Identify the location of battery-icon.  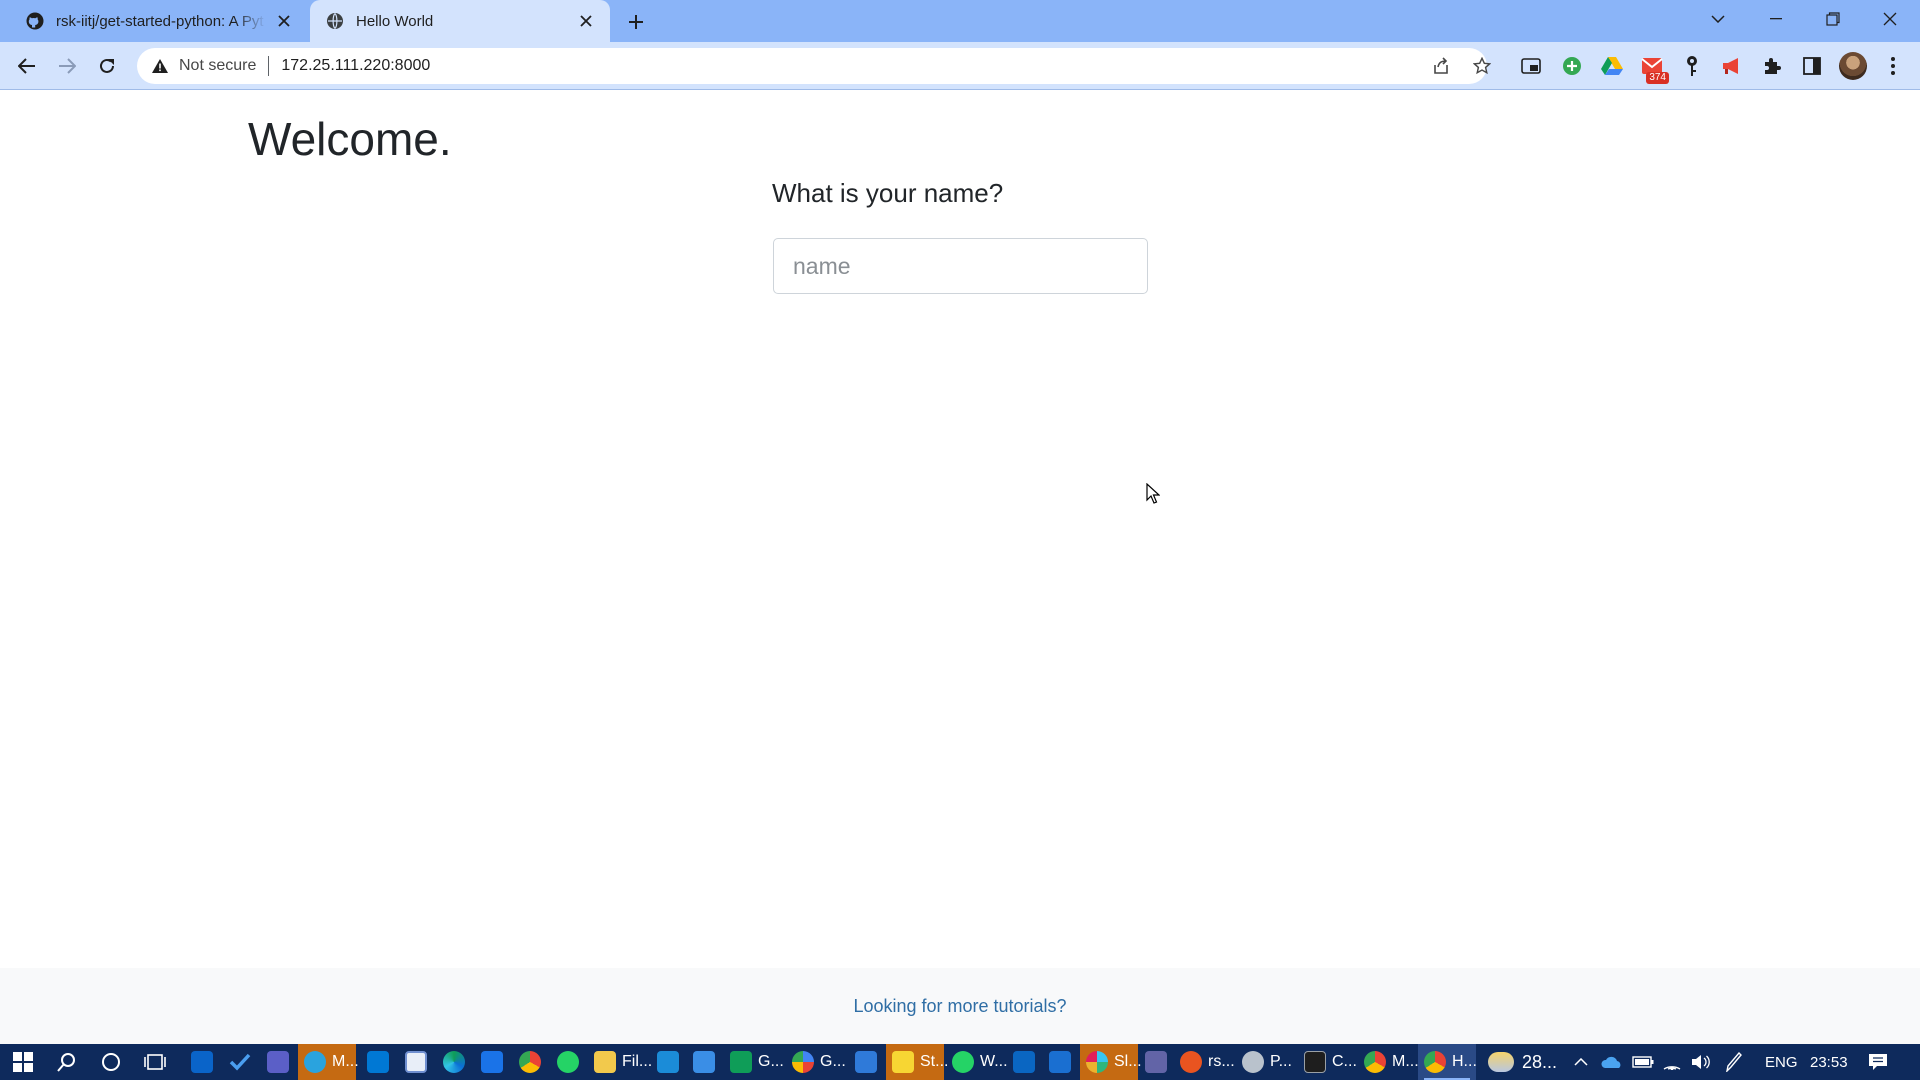
(1643, 1062).